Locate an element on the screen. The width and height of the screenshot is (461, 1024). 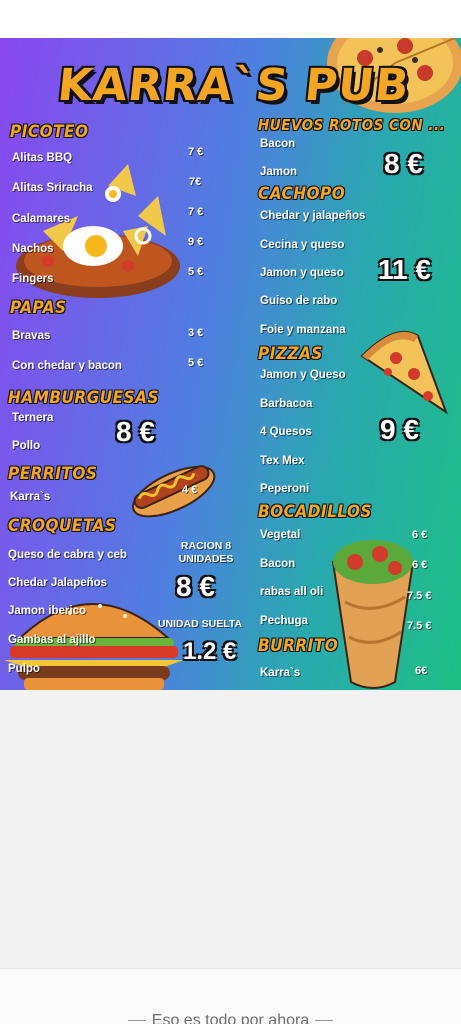
price-perrito-karras: 4 € is located at coordinates (190, 490).